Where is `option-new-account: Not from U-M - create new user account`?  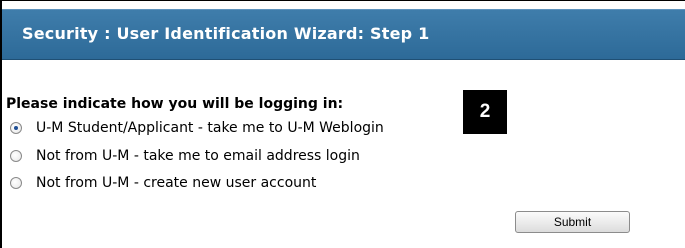
option-new-account: Not from U-M - create new user account is located at coordinates (163, 183).